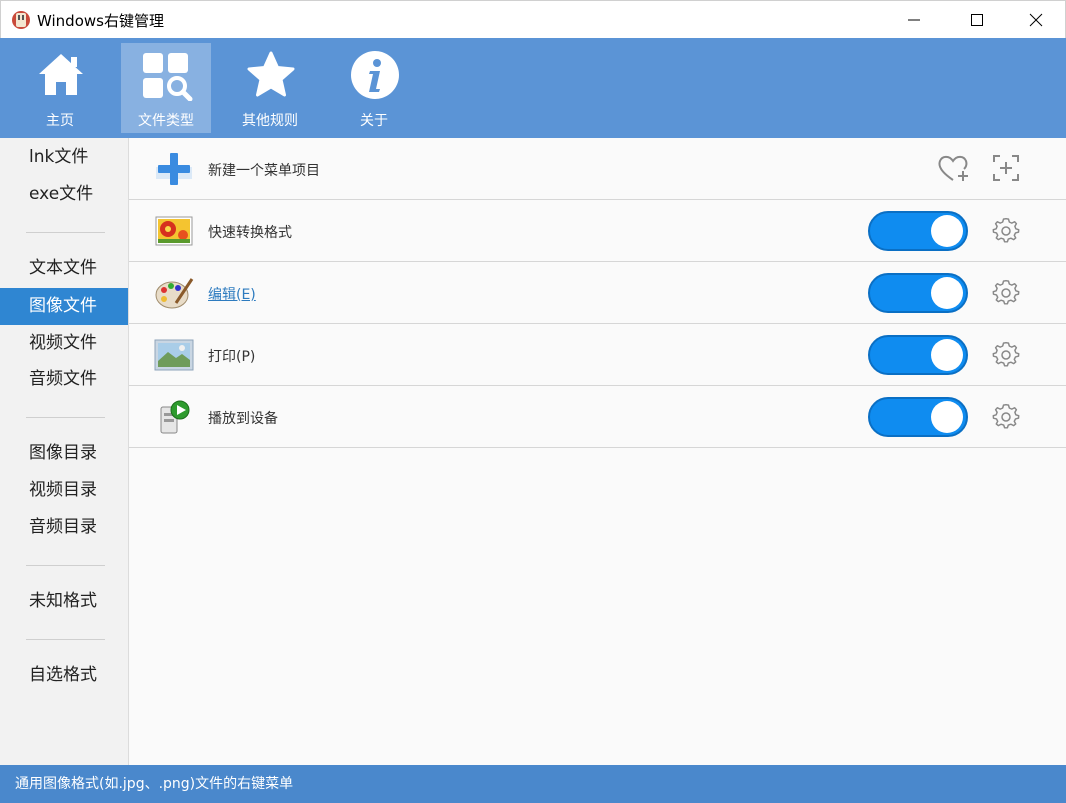 The image size is (1066, 803). I want to click on toolbar-other-rules: 其他规则, so click(270, 88).